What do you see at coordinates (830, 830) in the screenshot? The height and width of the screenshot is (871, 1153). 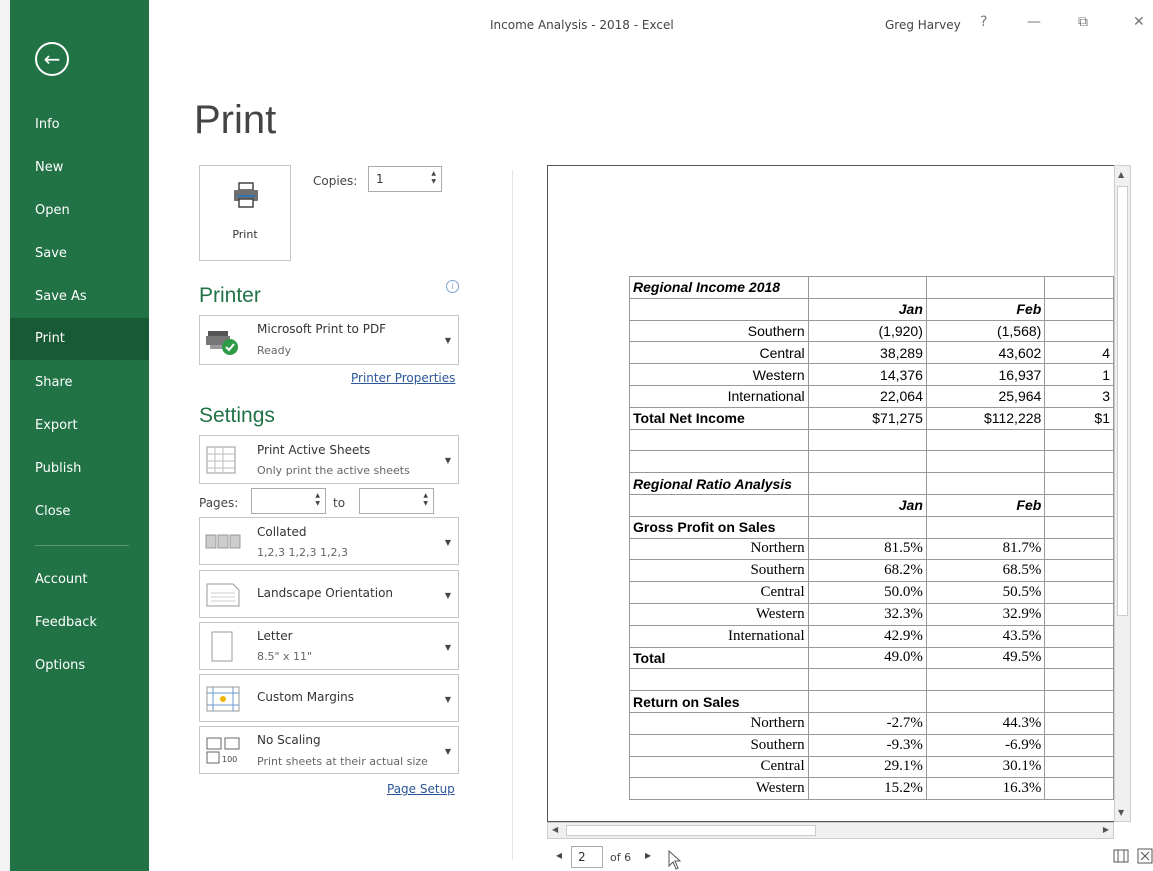 I see `preview-horizontal-scrollbar: ◀ ▶` at bounding box center [830, 830].